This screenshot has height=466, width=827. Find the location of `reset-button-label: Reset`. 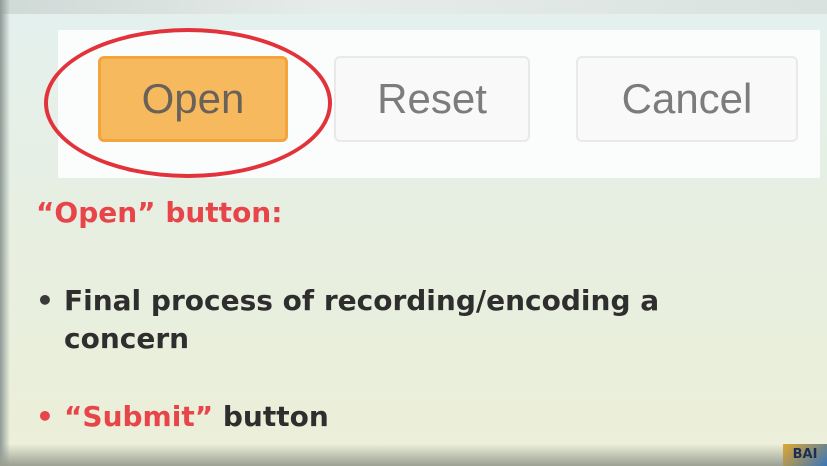

reset-button-label: Reset is located at coordinates (432, 98).